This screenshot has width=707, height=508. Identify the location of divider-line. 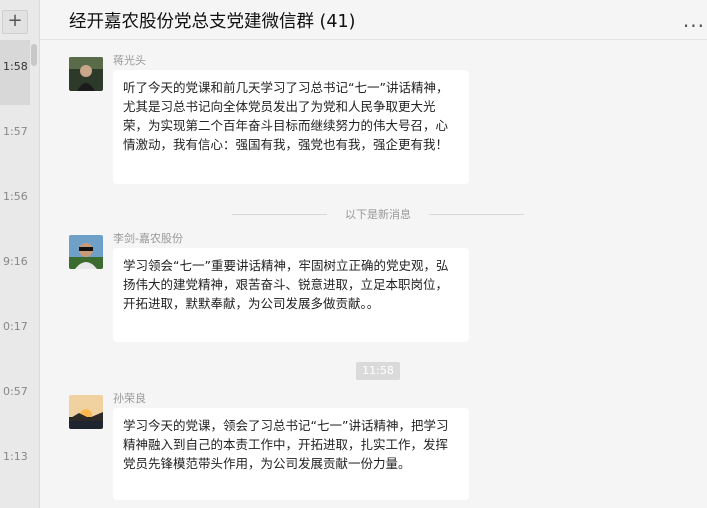
(476, 214).